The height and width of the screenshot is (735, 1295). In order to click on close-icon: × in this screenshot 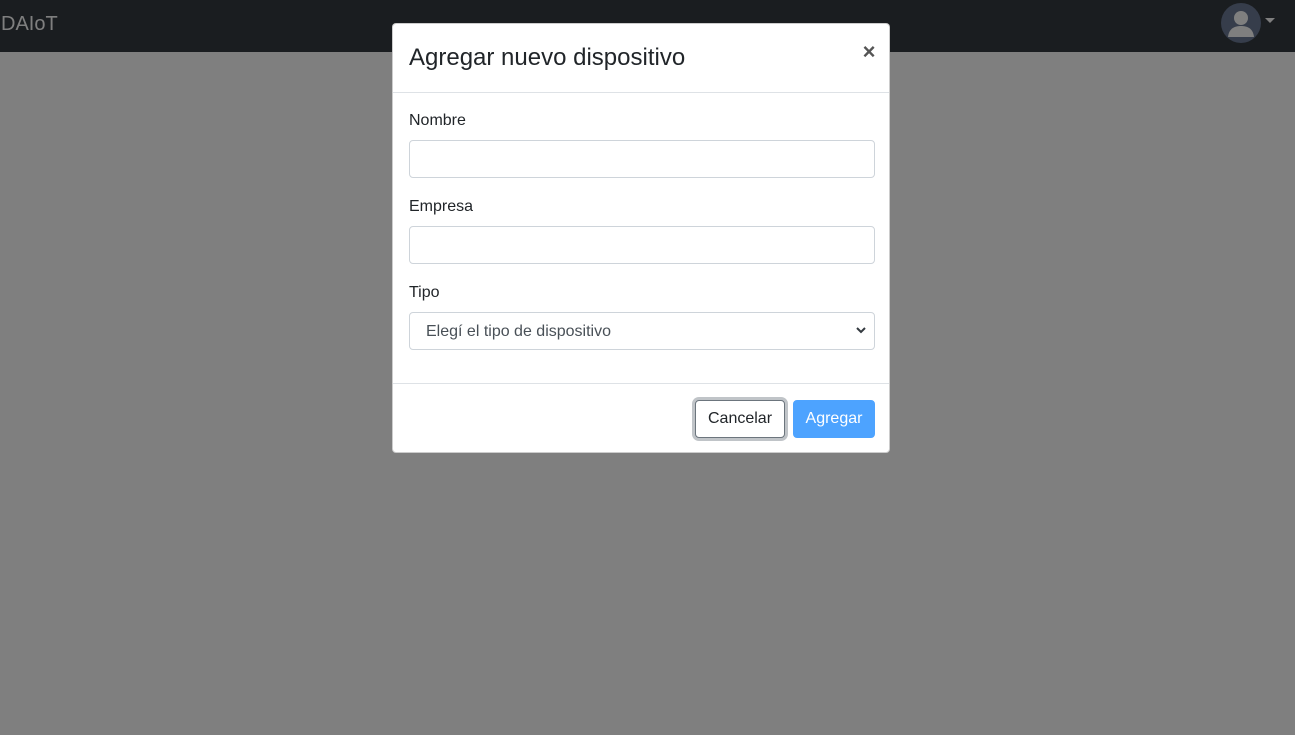, I will do `click(869, 52)`.